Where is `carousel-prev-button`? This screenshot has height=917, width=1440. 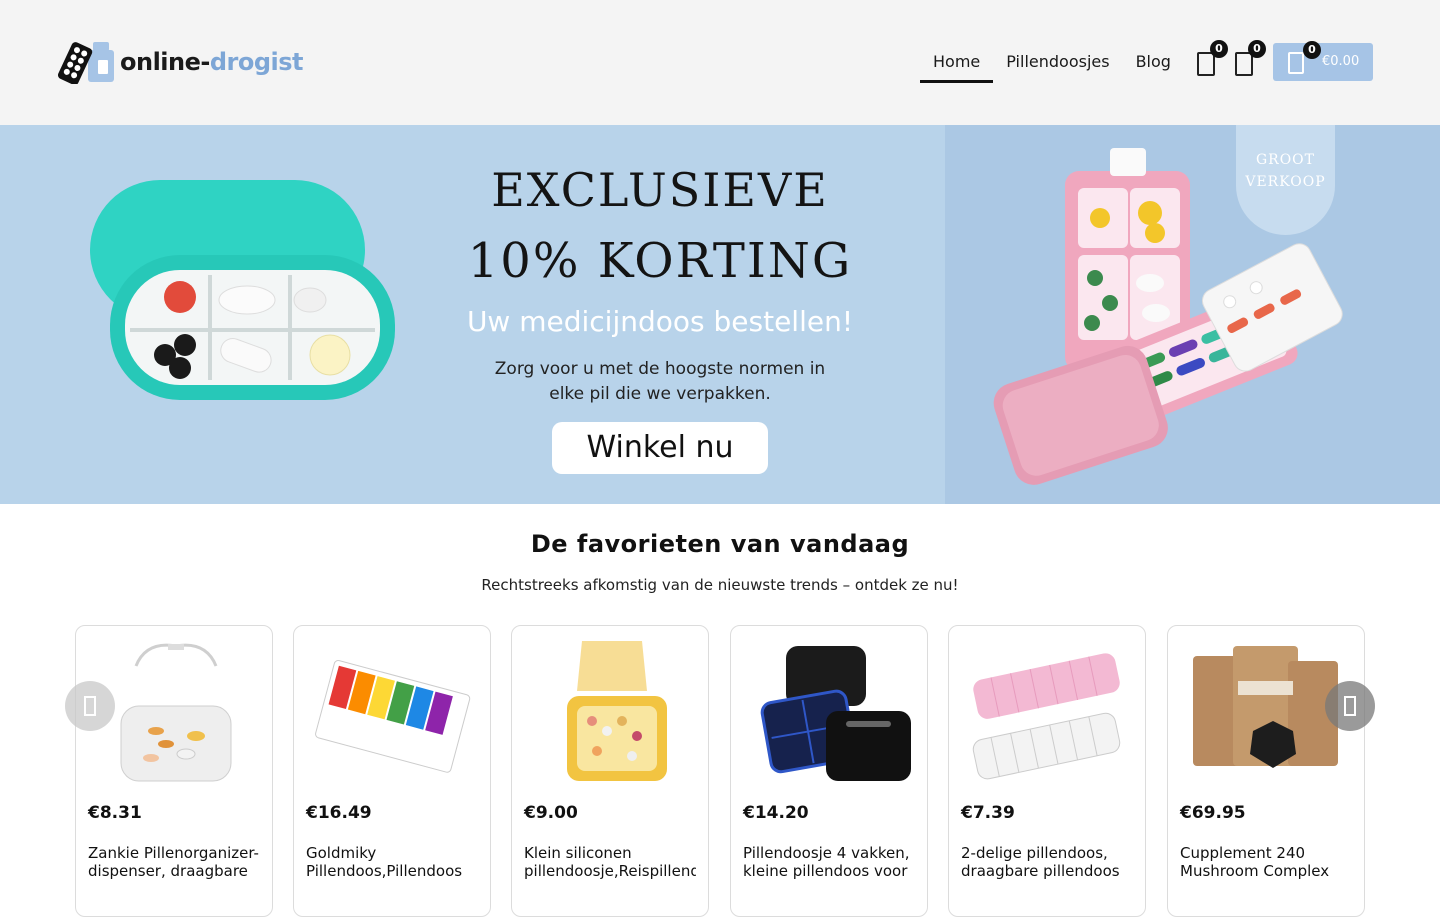
carousel-prev-button is located at coordinates (90, 706).